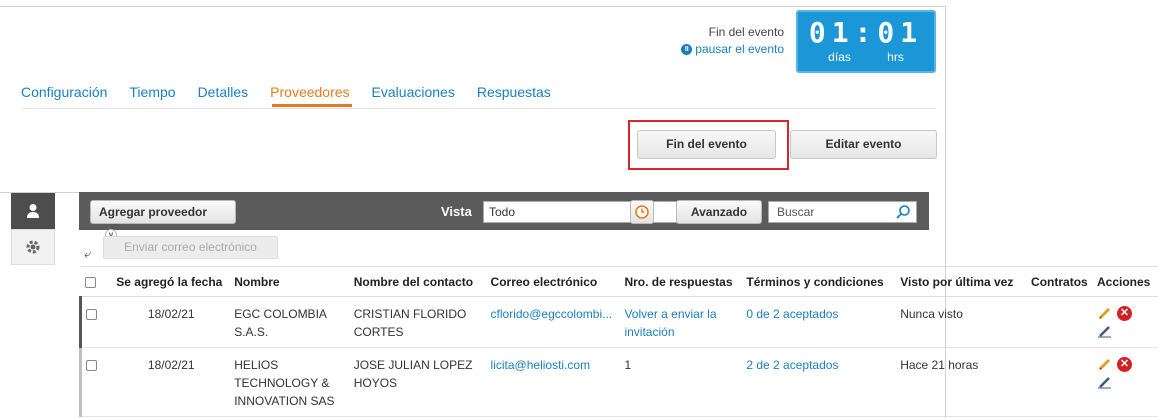 The image size is (1158, 418). What do you see at coordinates (962, 322) in the screenshot?
I see `last-seen-cell: Nunca visto` at bounding box center [962, 322].